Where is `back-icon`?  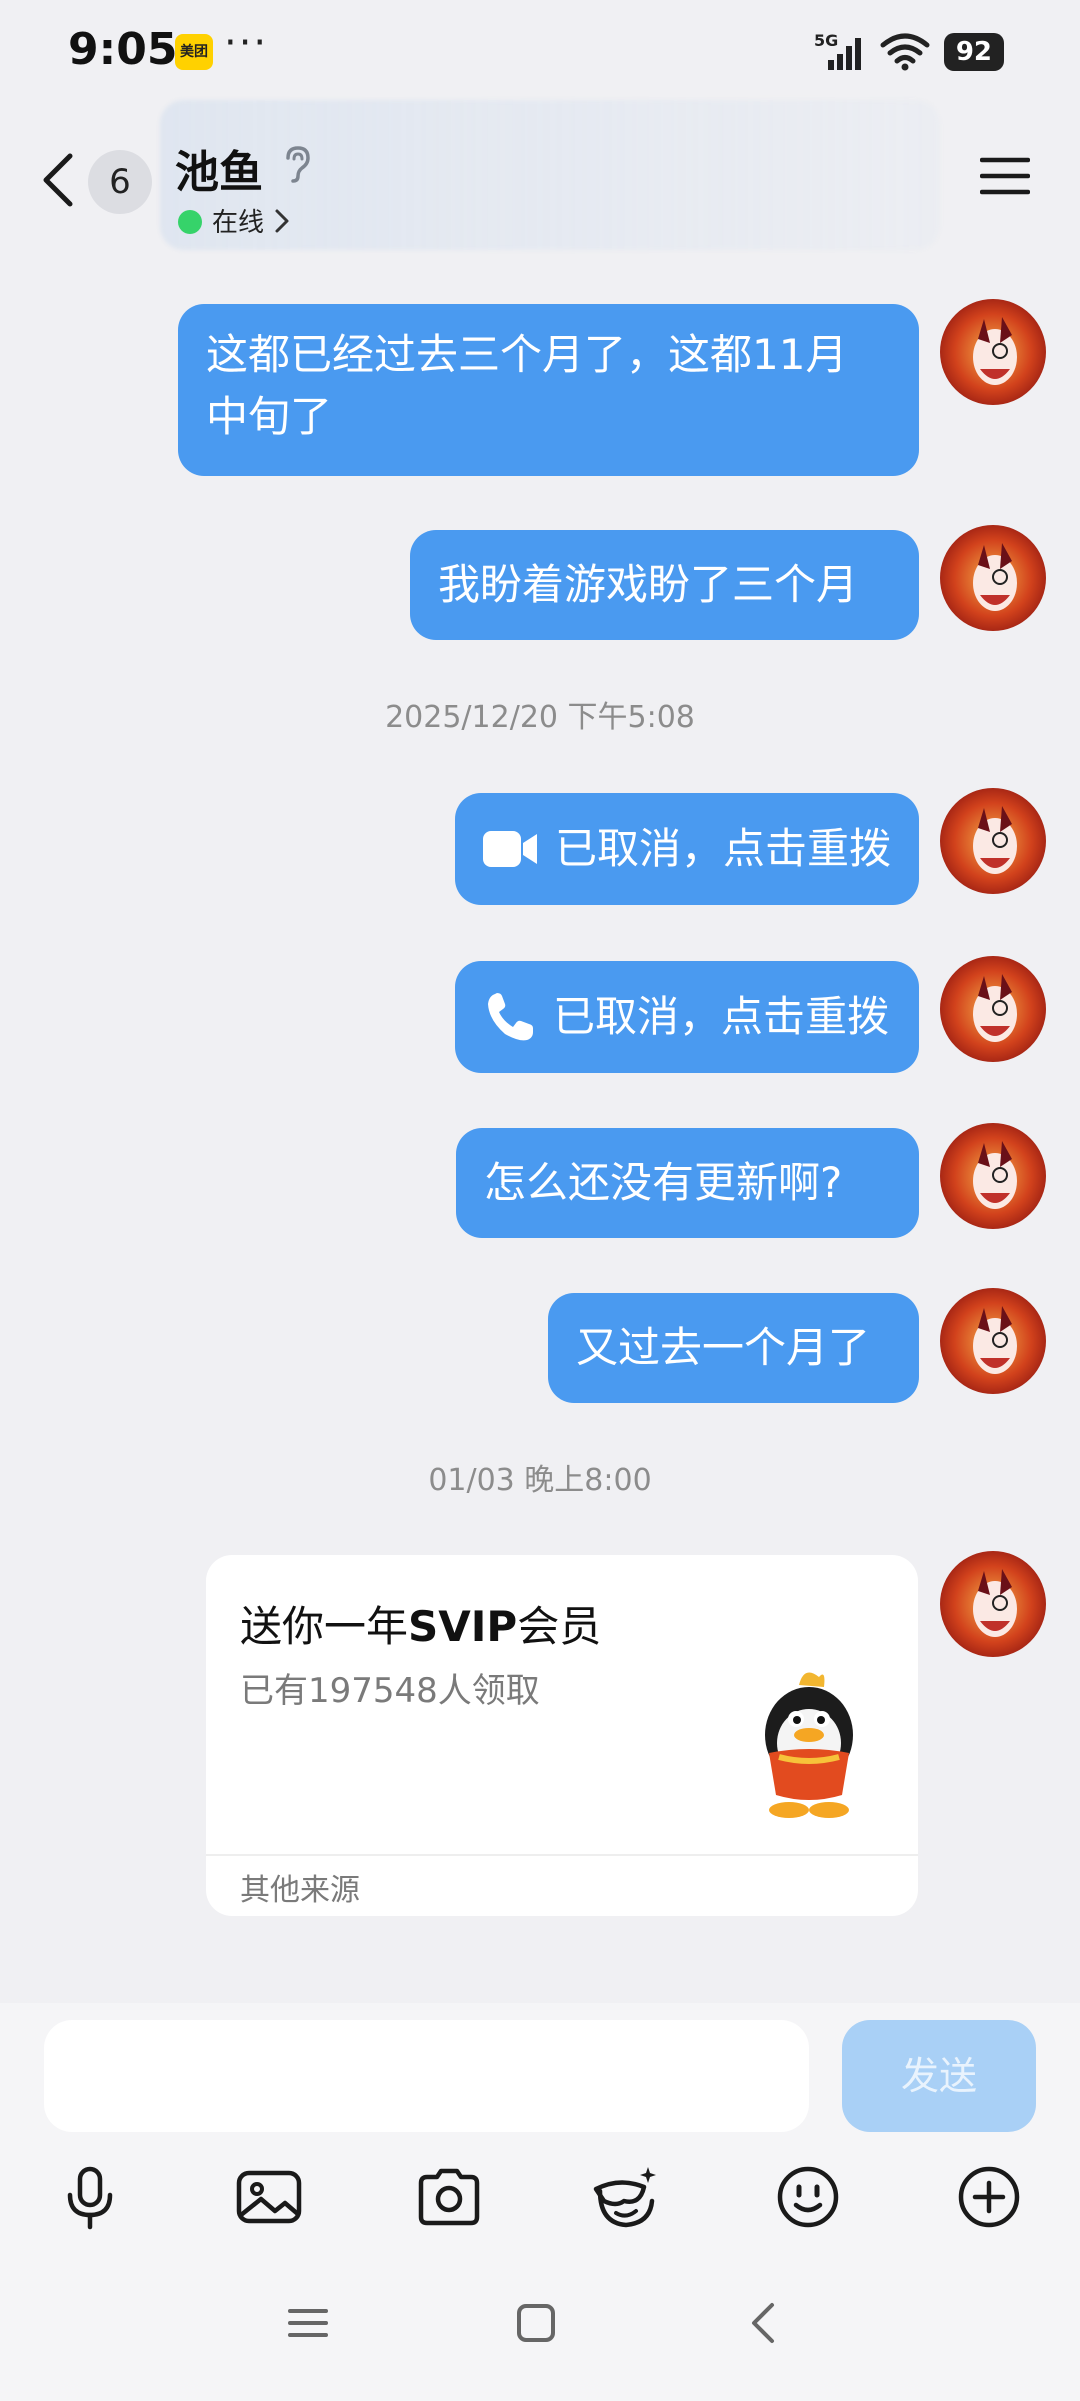 back-icon is located at coordinates (58, 180).